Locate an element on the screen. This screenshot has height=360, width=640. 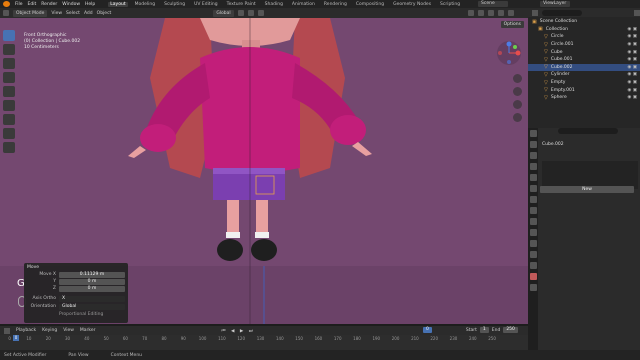
navigation-gizmo-icon is located at coordinates (509, 53).